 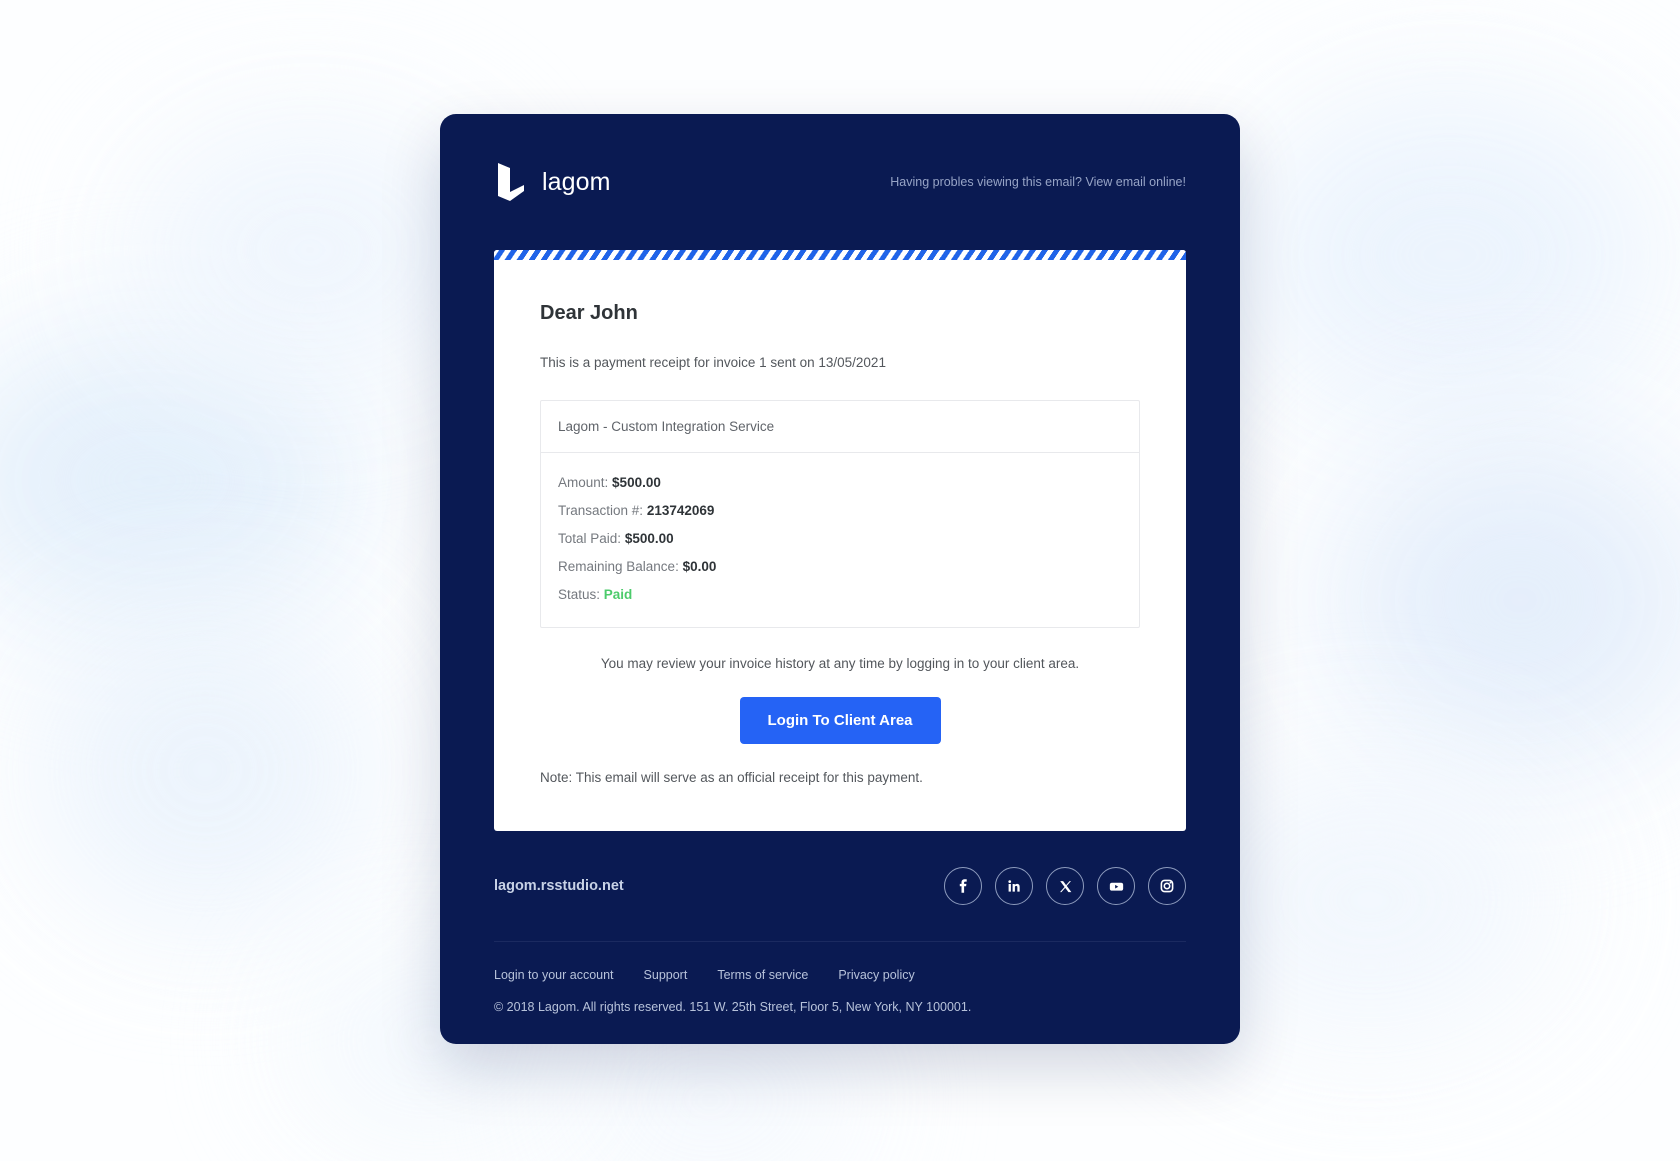 I want to click on invoice-item-title: Lagom - Custom Integration Service, so click(x=840, y=427).